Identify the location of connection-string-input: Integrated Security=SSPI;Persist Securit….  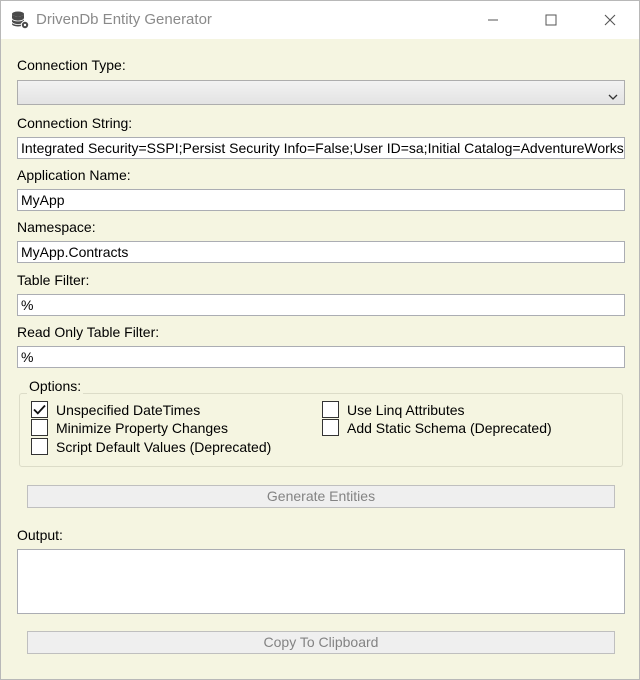
(321, 148).